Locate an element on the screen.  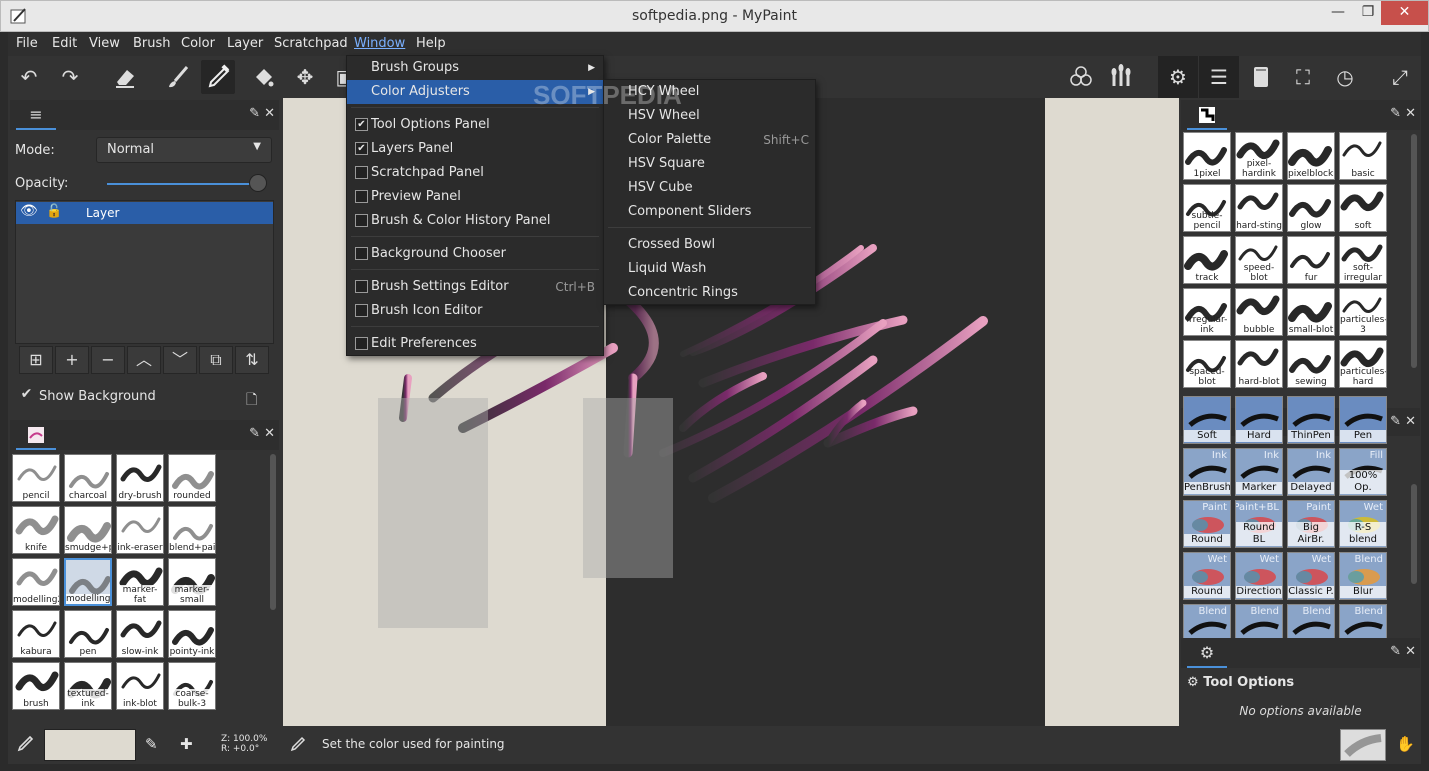
preset-brush-big-airbr-: Paint Big AirBr. is located at coordinates (1311, 524).